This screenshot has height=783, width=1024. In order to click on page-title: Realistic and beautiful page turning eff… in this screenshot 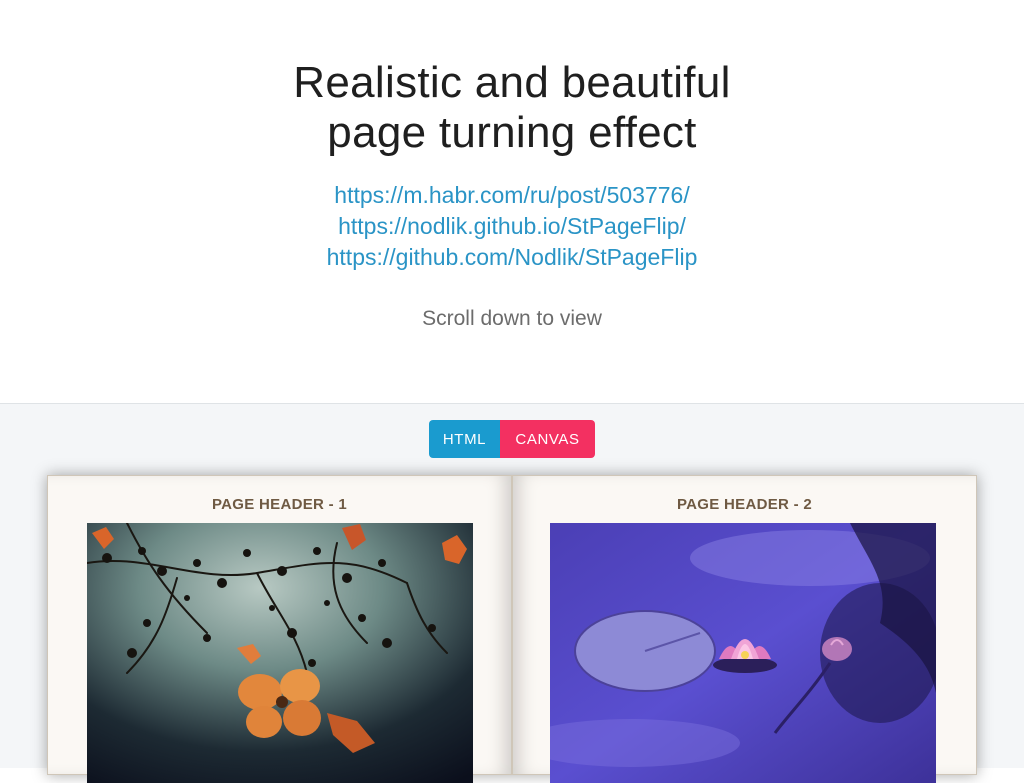, I will do `click(512, 108)`.